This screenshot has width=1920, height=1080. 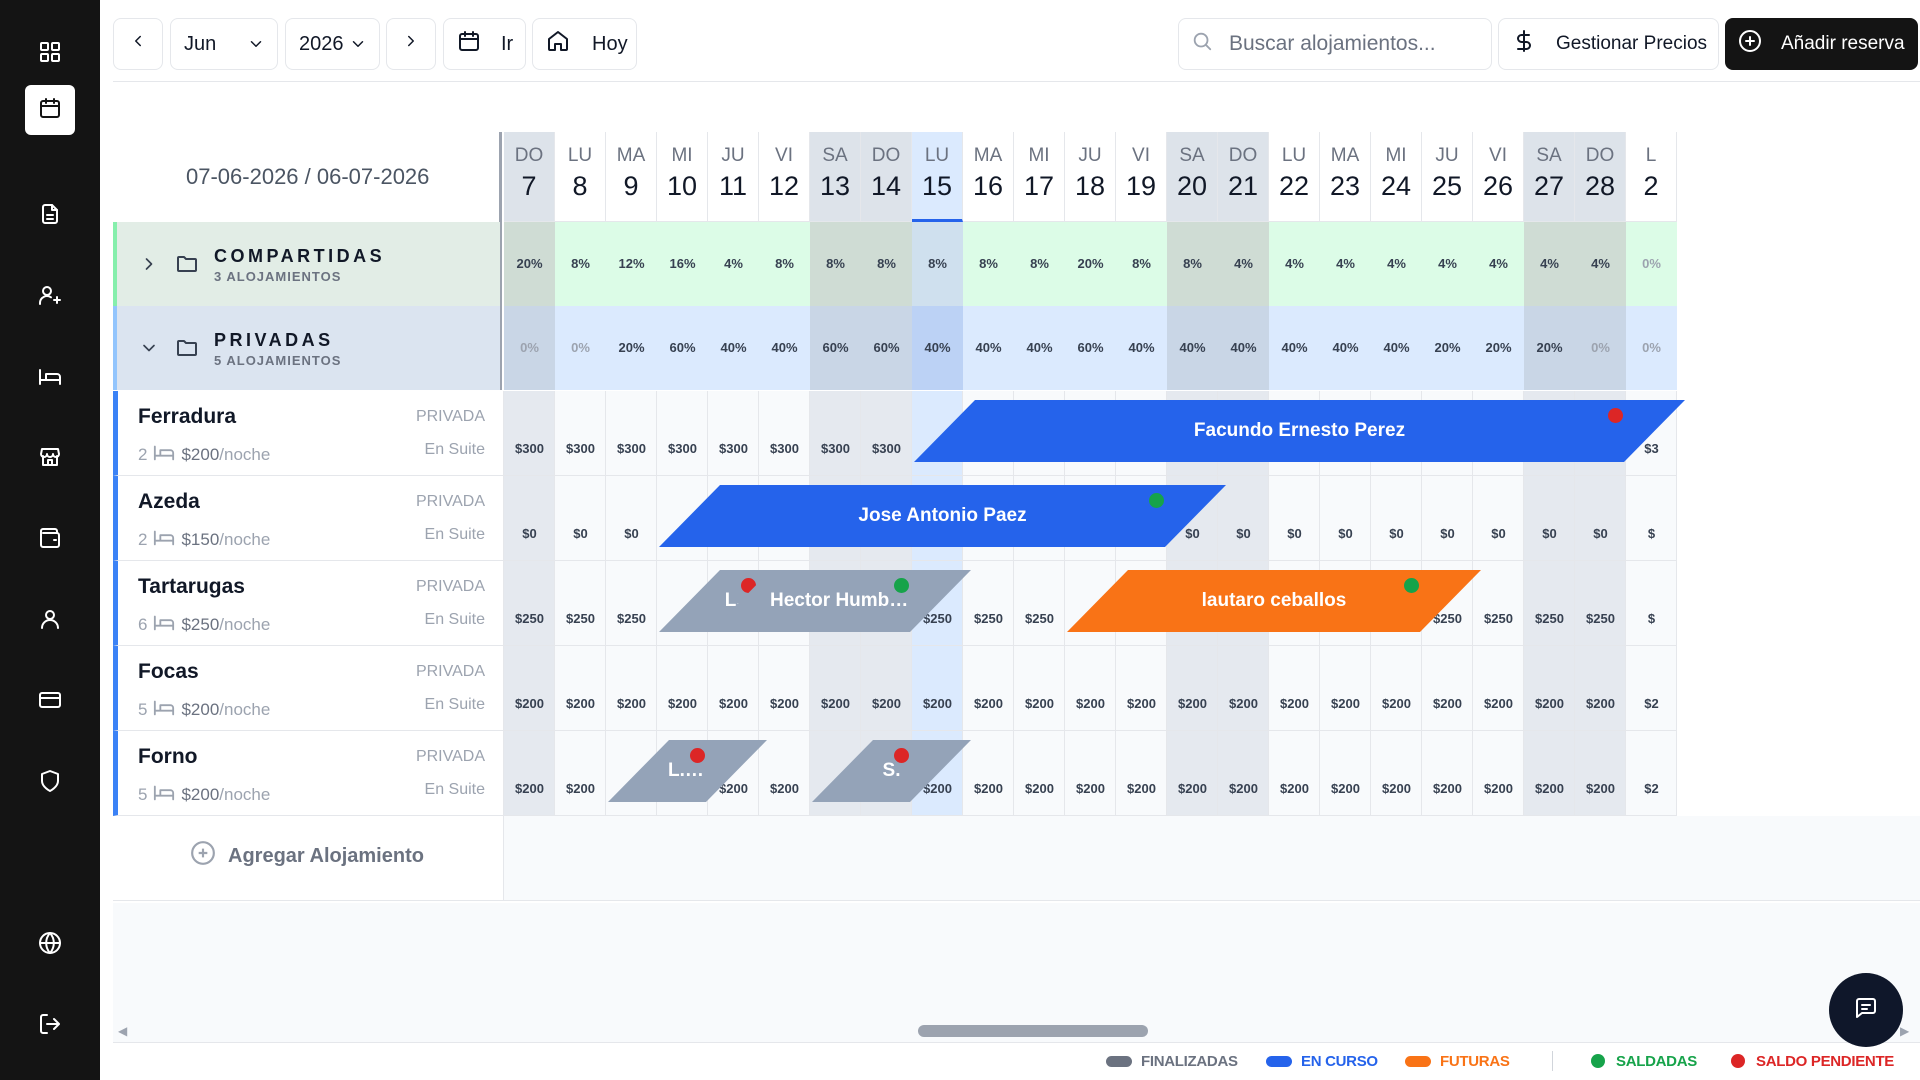 What do you see at coordinates (1608, 44) in the screenshot?
I see `manage-prices-button: Gestionar Precios` at bounding box center [1608, 44].